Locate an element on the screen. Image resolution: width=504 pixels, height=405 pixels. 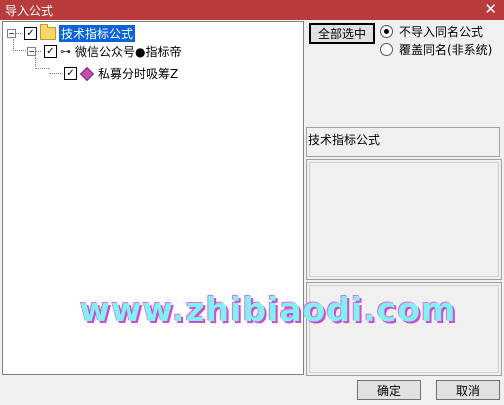
tree-node-label: 技术指标公式 is located at coordinates (97, 33).